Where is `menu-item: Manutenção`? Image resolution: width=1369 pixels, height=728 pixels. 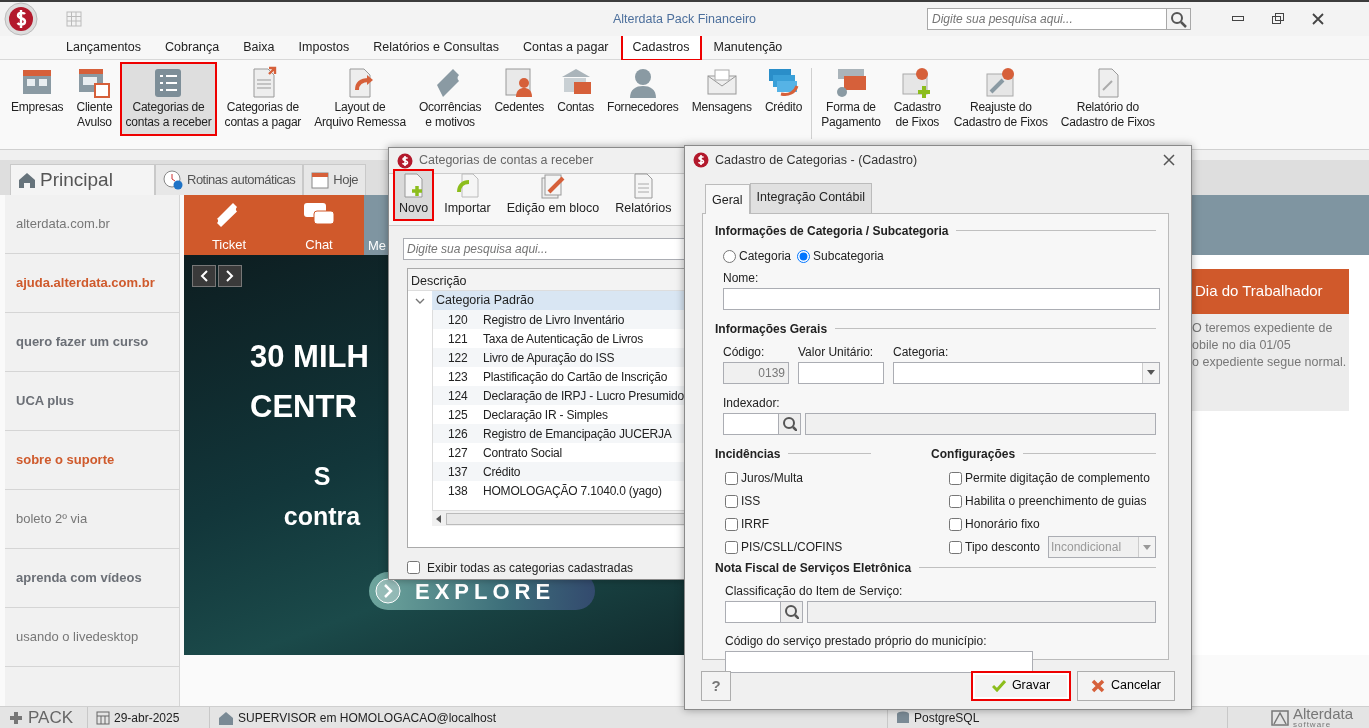
menu-item: Manutenção is located at coordinates (748, 47).